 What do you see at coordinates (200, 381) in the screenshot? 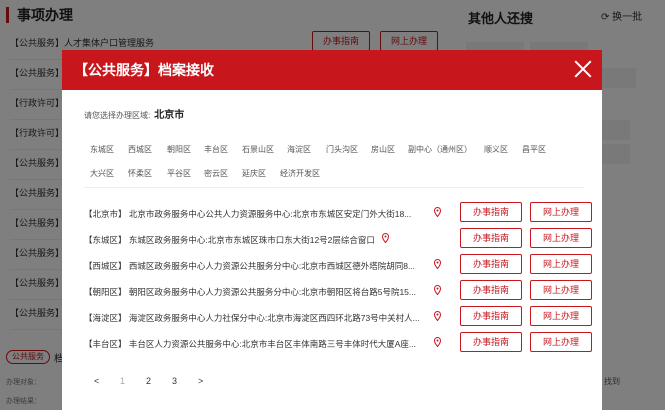
I see `next-page-button: >` at bounding box center [200, 381].